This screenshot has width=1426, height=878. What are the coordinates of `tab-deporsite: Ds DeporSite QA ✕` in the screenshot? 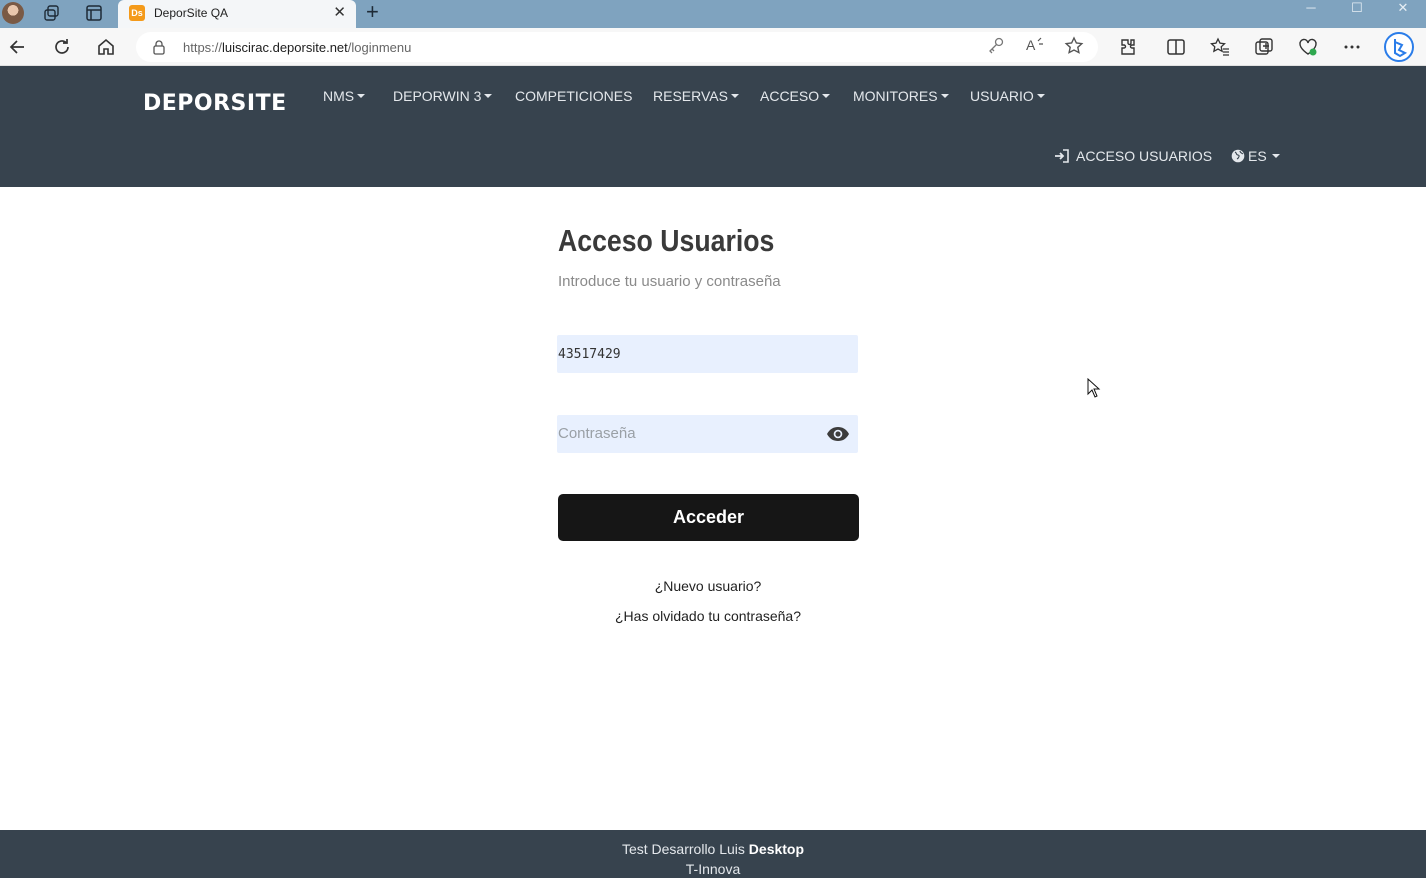 It's located at (237, 14).